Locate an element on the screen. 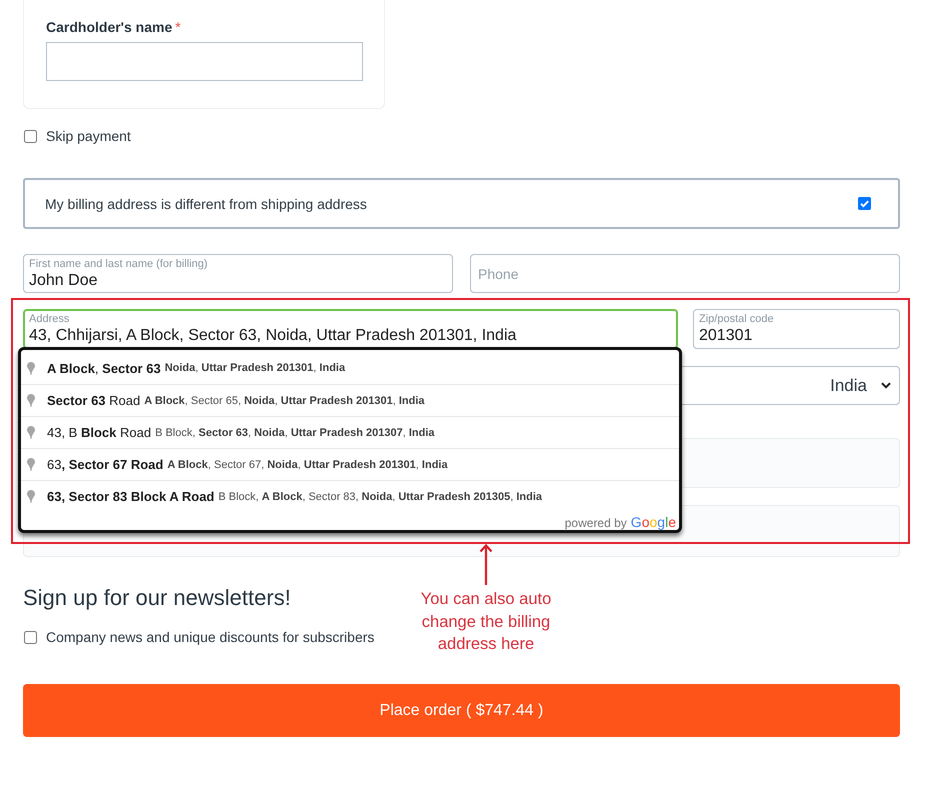  text-field: Address 43, Chhijarsi, A Block, Sector 63, Noida, Uttar Pradesh 201301, India is located at coordinates (350, 329).